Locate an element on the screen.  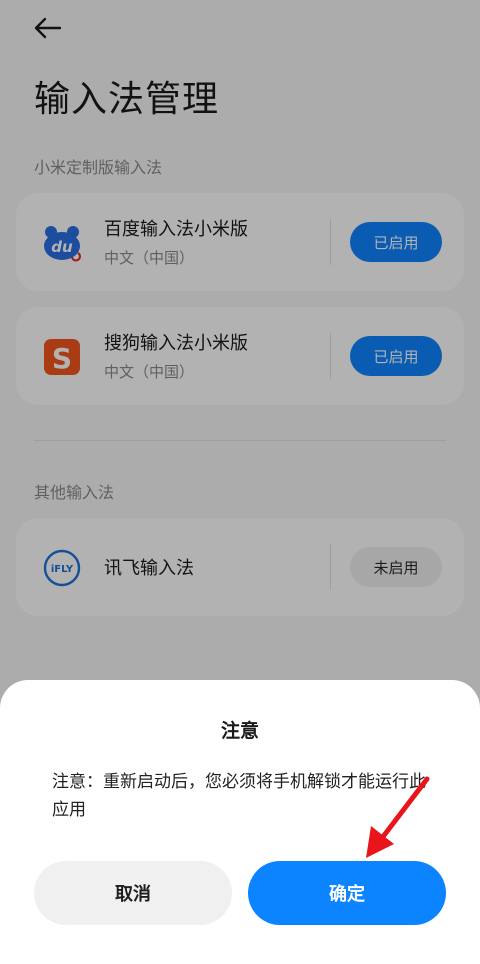
cancel-button: 取消 is located at coordinates (133, 893).